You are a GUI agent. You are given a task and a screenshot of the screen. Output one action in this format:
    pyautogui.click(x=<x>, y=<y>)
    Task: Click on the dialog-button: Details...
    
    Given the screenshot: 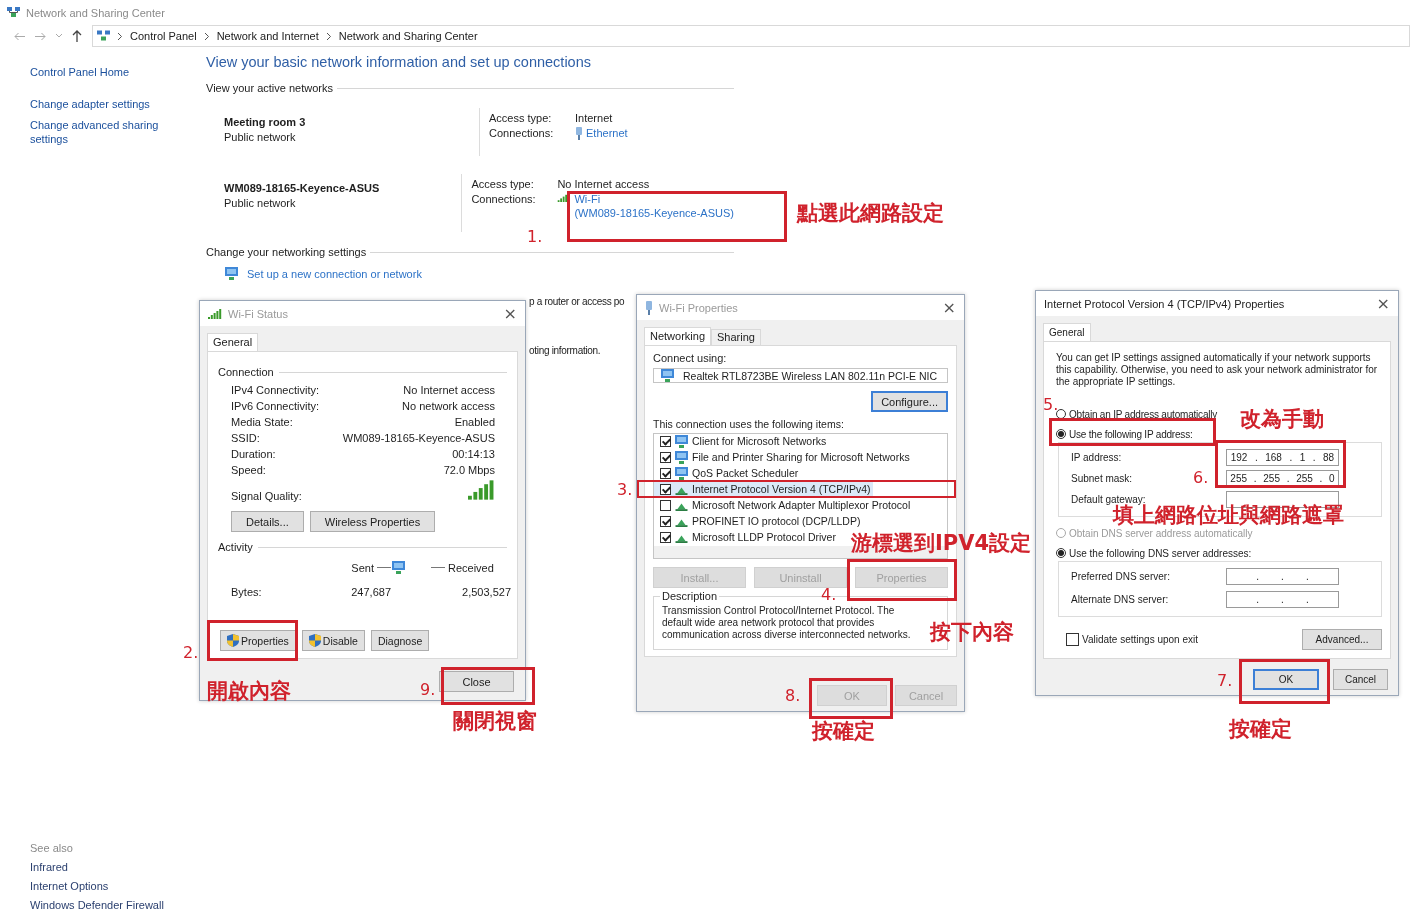 What is the action you would take?
    pyautogui.click(x=267, y=521)
    